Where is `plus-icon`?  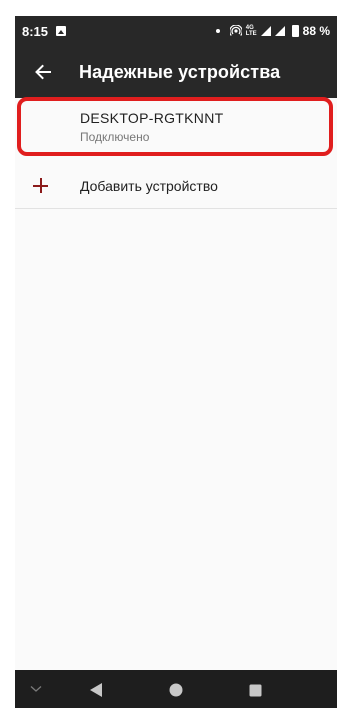
plus-icon is located at coordinates (41, 186).